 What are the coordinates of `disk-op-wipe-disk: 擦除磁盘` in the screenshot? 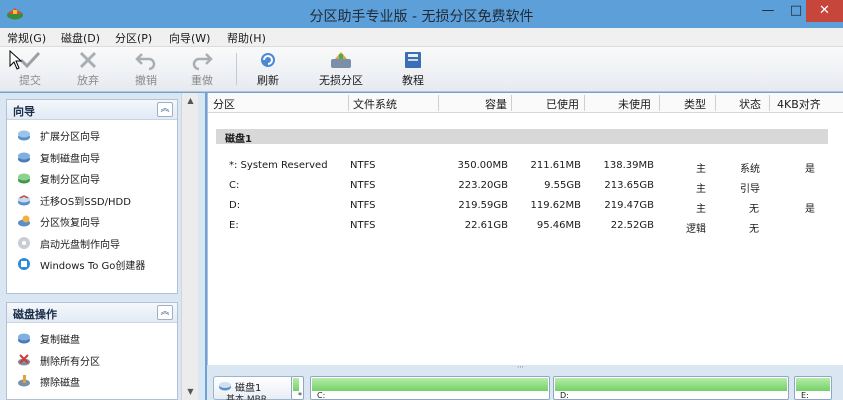 It's located at (92, 381).